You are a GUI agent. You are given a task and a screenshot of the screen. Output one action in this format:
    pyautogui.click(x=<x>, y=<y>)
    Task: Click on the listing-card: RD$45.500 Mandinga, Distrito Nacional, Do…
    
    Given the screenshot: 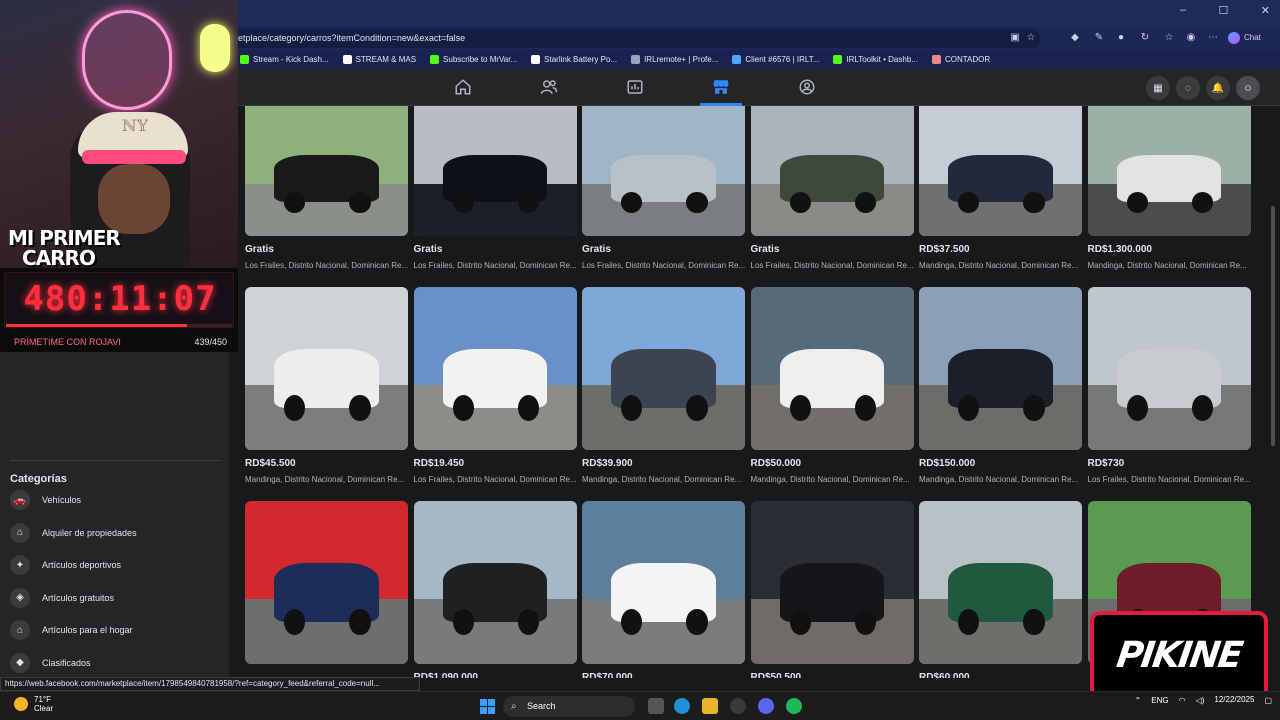 What is the action you would take?
    pyautogui.click(x=326, y=385)
    